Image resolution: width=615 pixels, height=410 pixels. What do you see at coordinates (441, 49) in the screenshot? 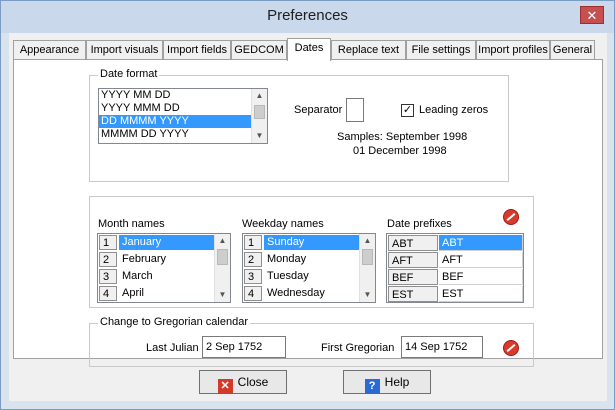
I see `tab-file-settings: File settings` at bounding box center [441, 49].